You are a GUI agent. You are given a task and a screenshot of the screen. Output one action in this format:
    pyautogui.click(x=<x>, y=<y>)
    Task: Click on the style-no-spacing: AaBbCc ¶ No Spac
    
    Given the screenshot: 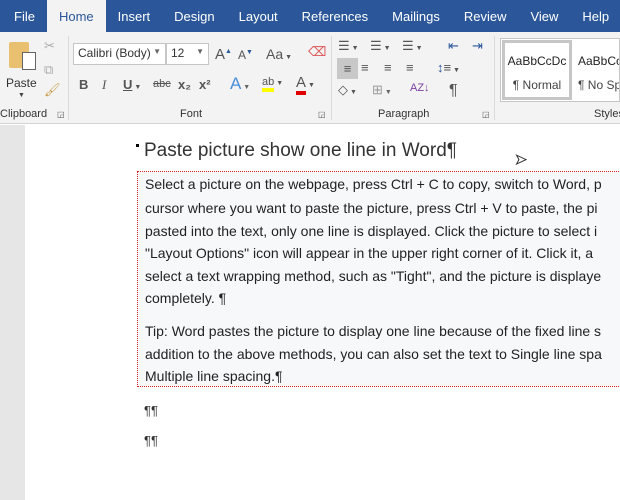 What is the action you would take?
    pyautogui.click(x=599, y=71)
    